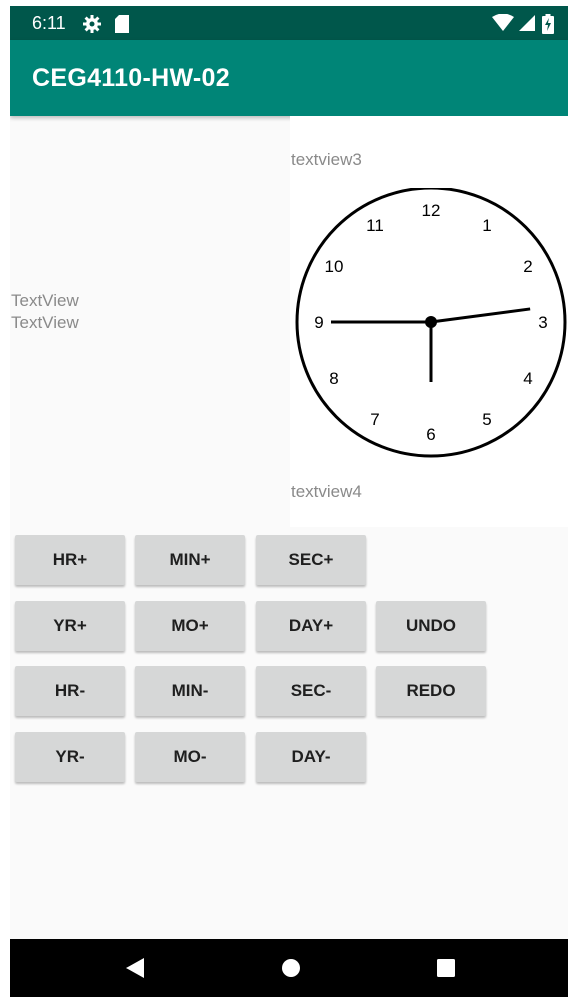 The image size is (568, 997). I want to click on battery-charging-icon, so click(548, 26).